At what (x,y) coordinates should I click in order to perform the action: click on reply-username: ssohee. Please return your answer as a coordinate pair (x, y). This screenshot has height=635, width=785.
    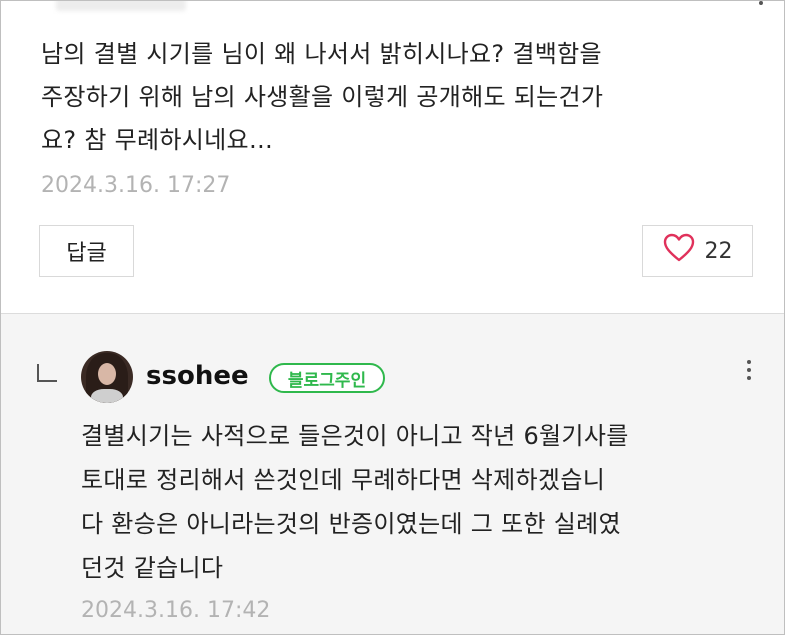
    Looking at the image, I should click on (197, 376).